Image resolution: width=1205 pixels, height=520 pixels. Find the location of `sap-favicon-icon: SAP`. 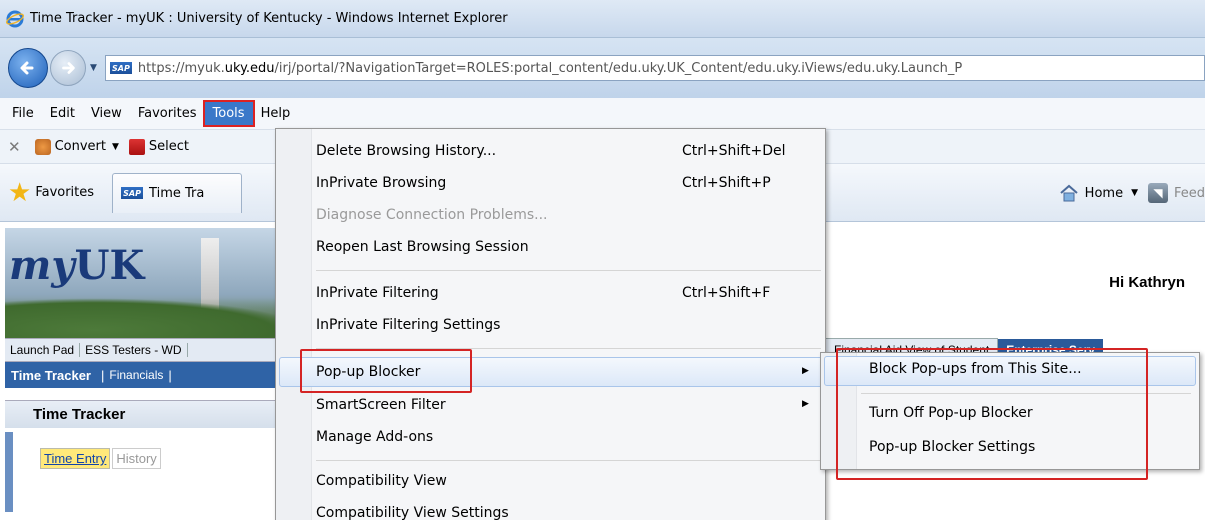

sap-favicon-icon: SAP is located at coordinates (120, 68).